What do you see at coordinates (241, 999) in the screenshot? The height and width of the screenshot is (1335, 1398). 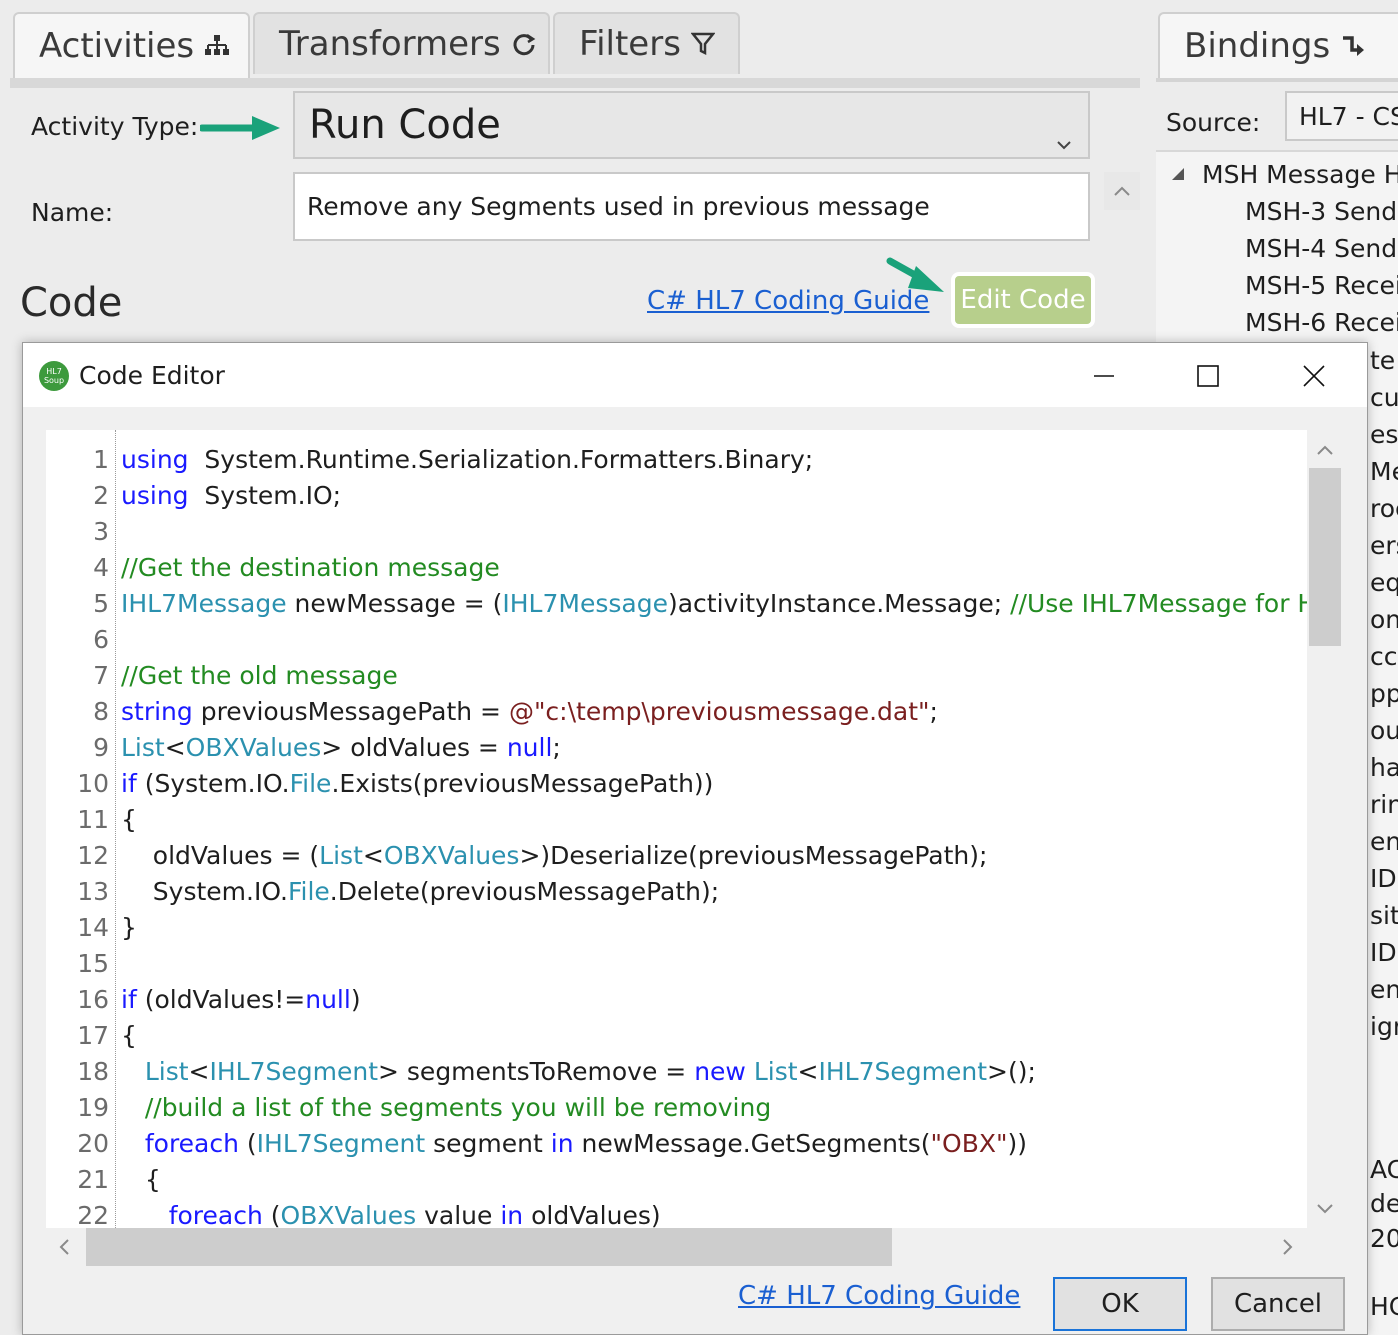 I see `code-text: if (oldValues!=null)` at bounding box center [241, 999].